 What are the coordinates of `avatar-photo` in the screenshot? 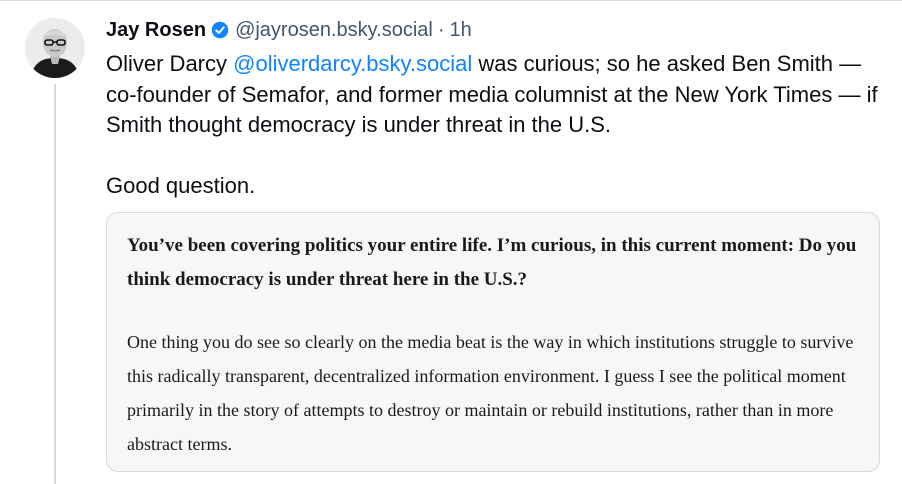 It's located at (55, 48).